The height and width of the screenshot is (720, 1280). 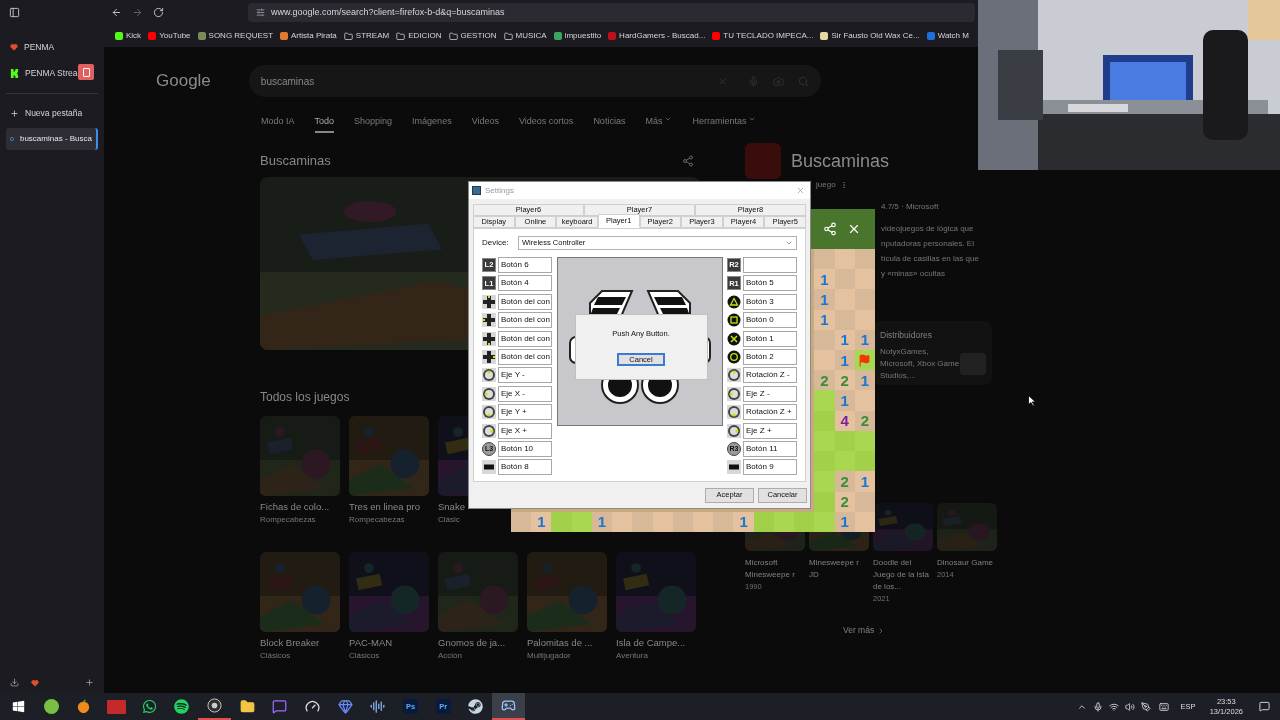 What do you see at coordinates (373, 124) in the screenshot?
I see `search-tab: Shopping` at bounding box center [373, 124].